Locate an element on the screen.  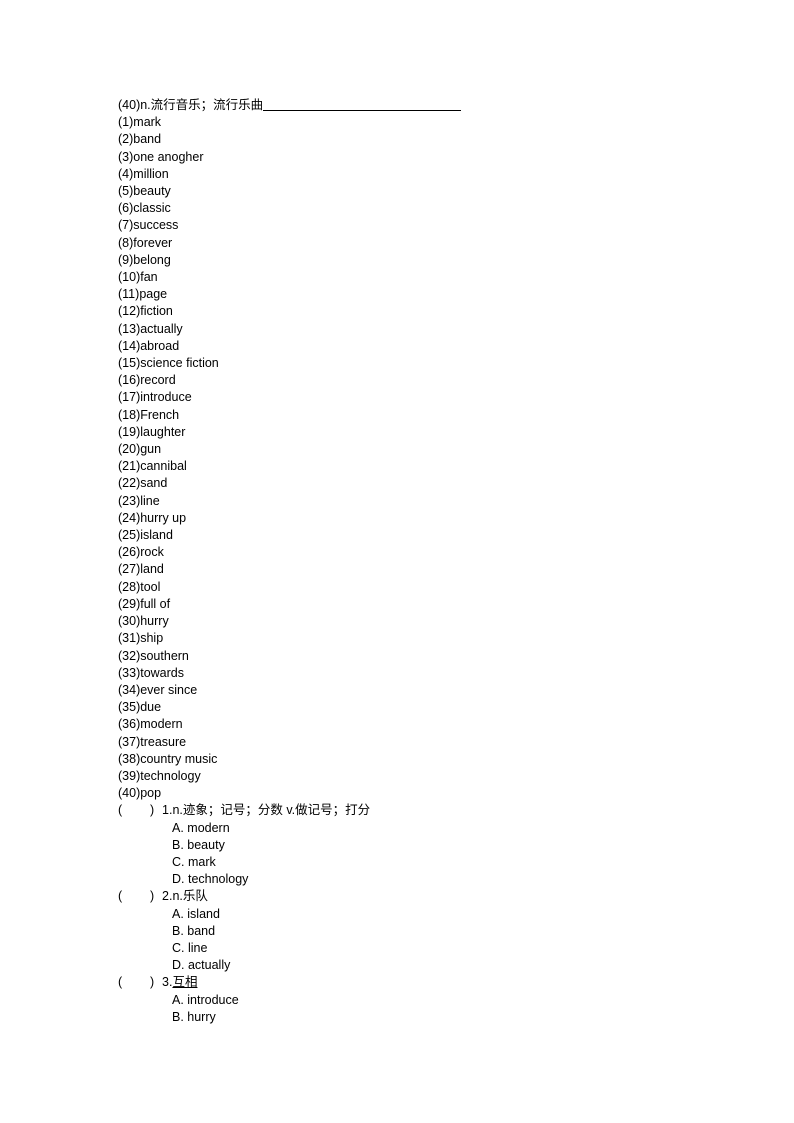
word-item-number: (4) is located at coordinates (126, 173).